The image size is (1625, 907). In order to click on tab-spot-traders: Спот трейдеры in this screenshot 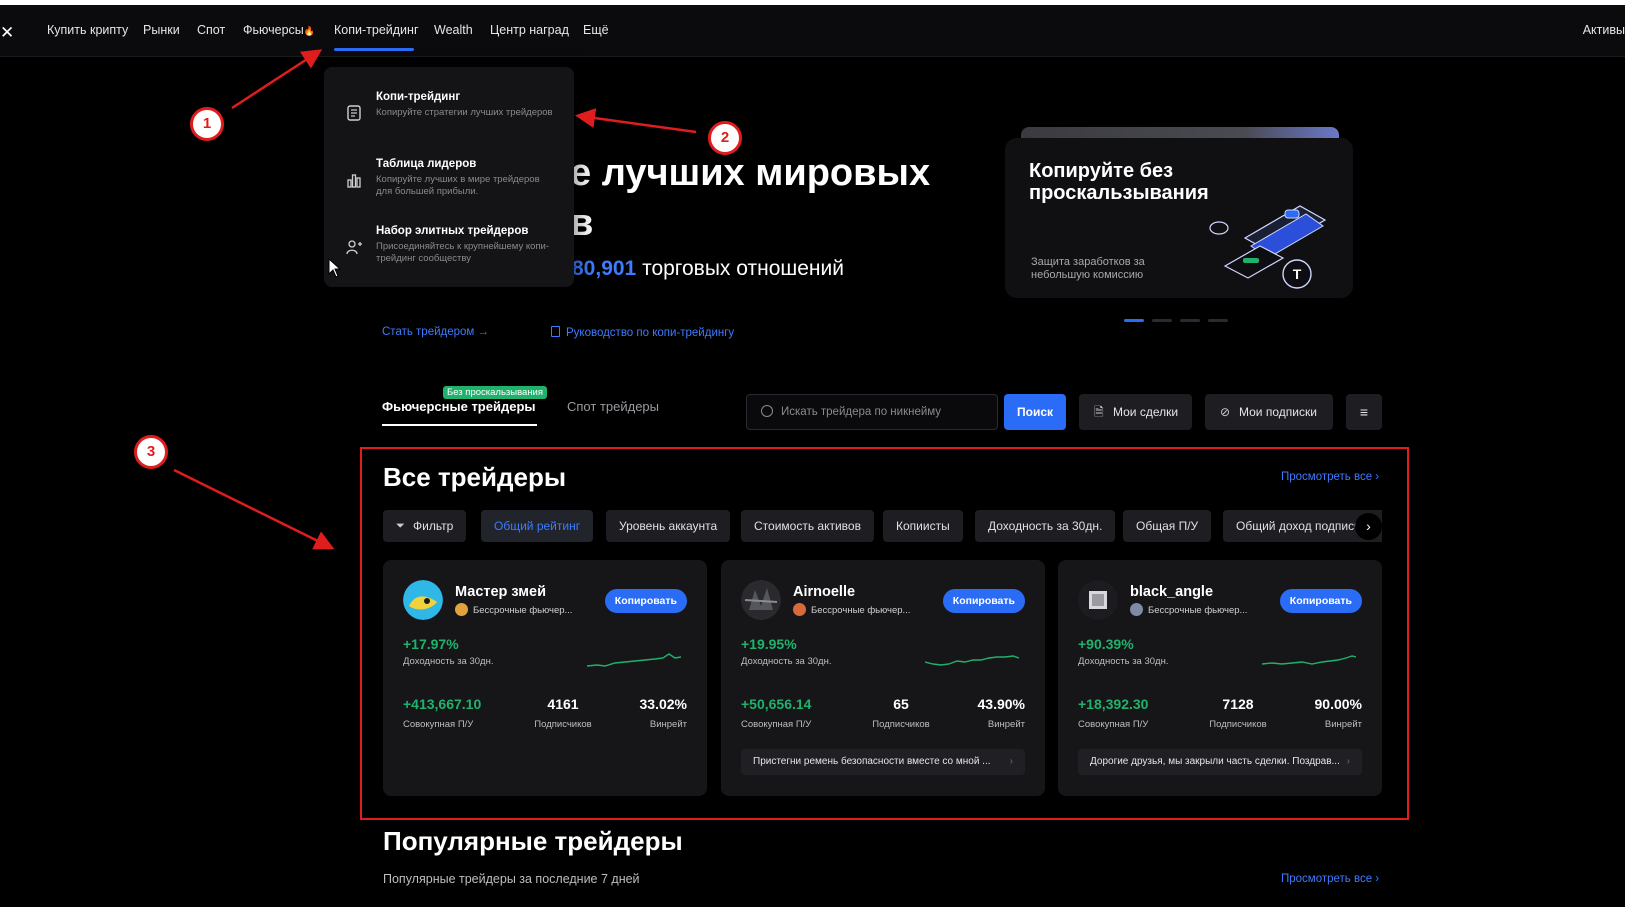, I will do `click(613, 406)`.